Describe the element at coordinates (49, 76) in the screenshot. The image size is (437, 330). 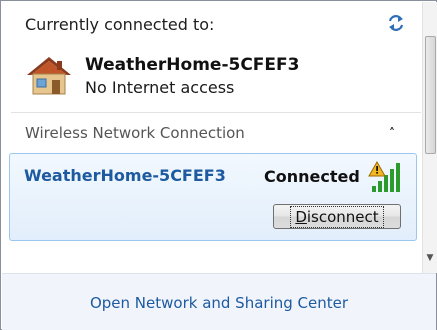
I see `home-network-icon` at that location.